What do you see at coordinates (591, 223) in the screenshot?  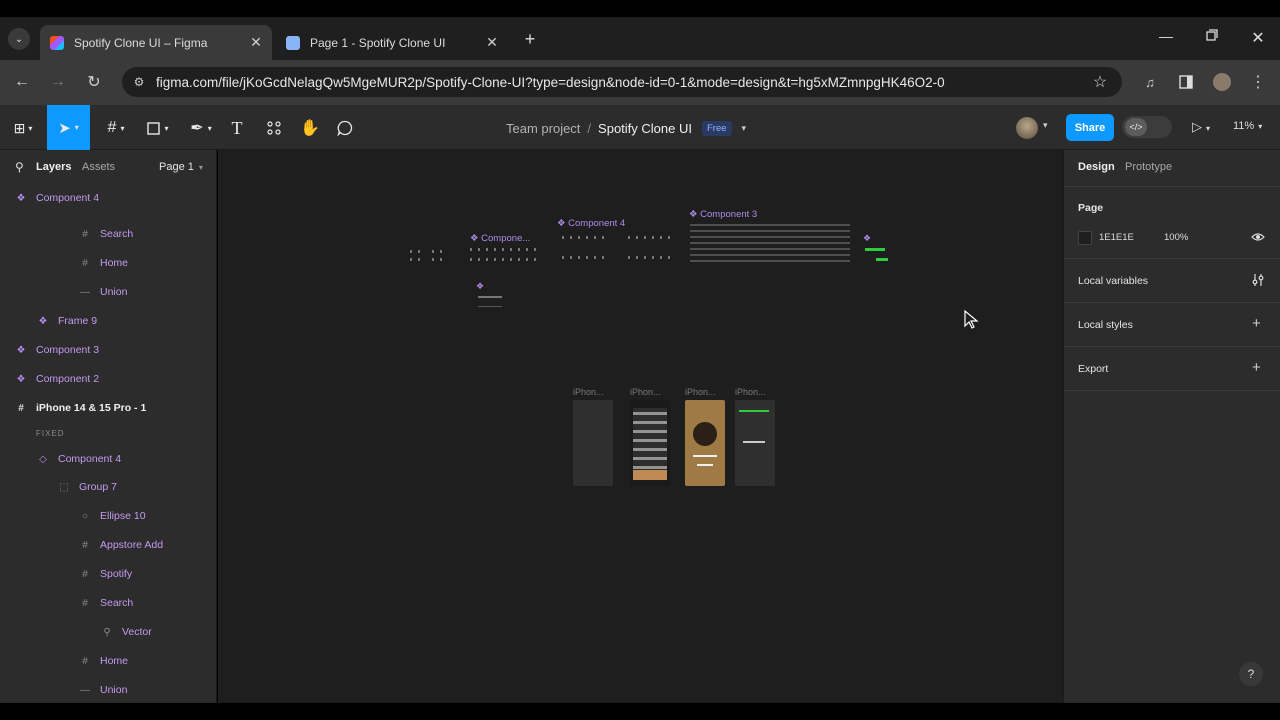 I see `component-frame-label: ❖ Component 4` at bounding box center [591, 223].